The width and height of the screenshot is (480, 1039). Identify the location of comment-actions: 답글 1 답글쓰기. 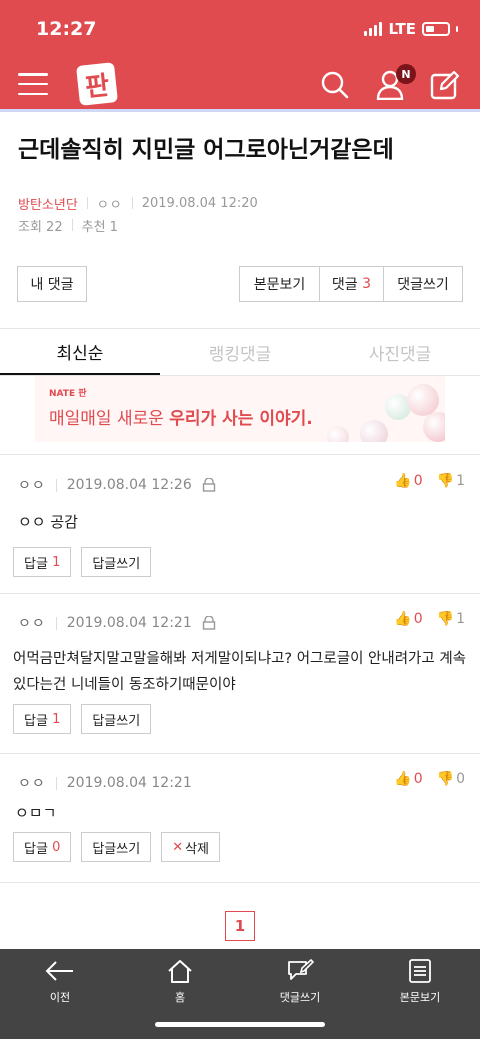
(82, 562).